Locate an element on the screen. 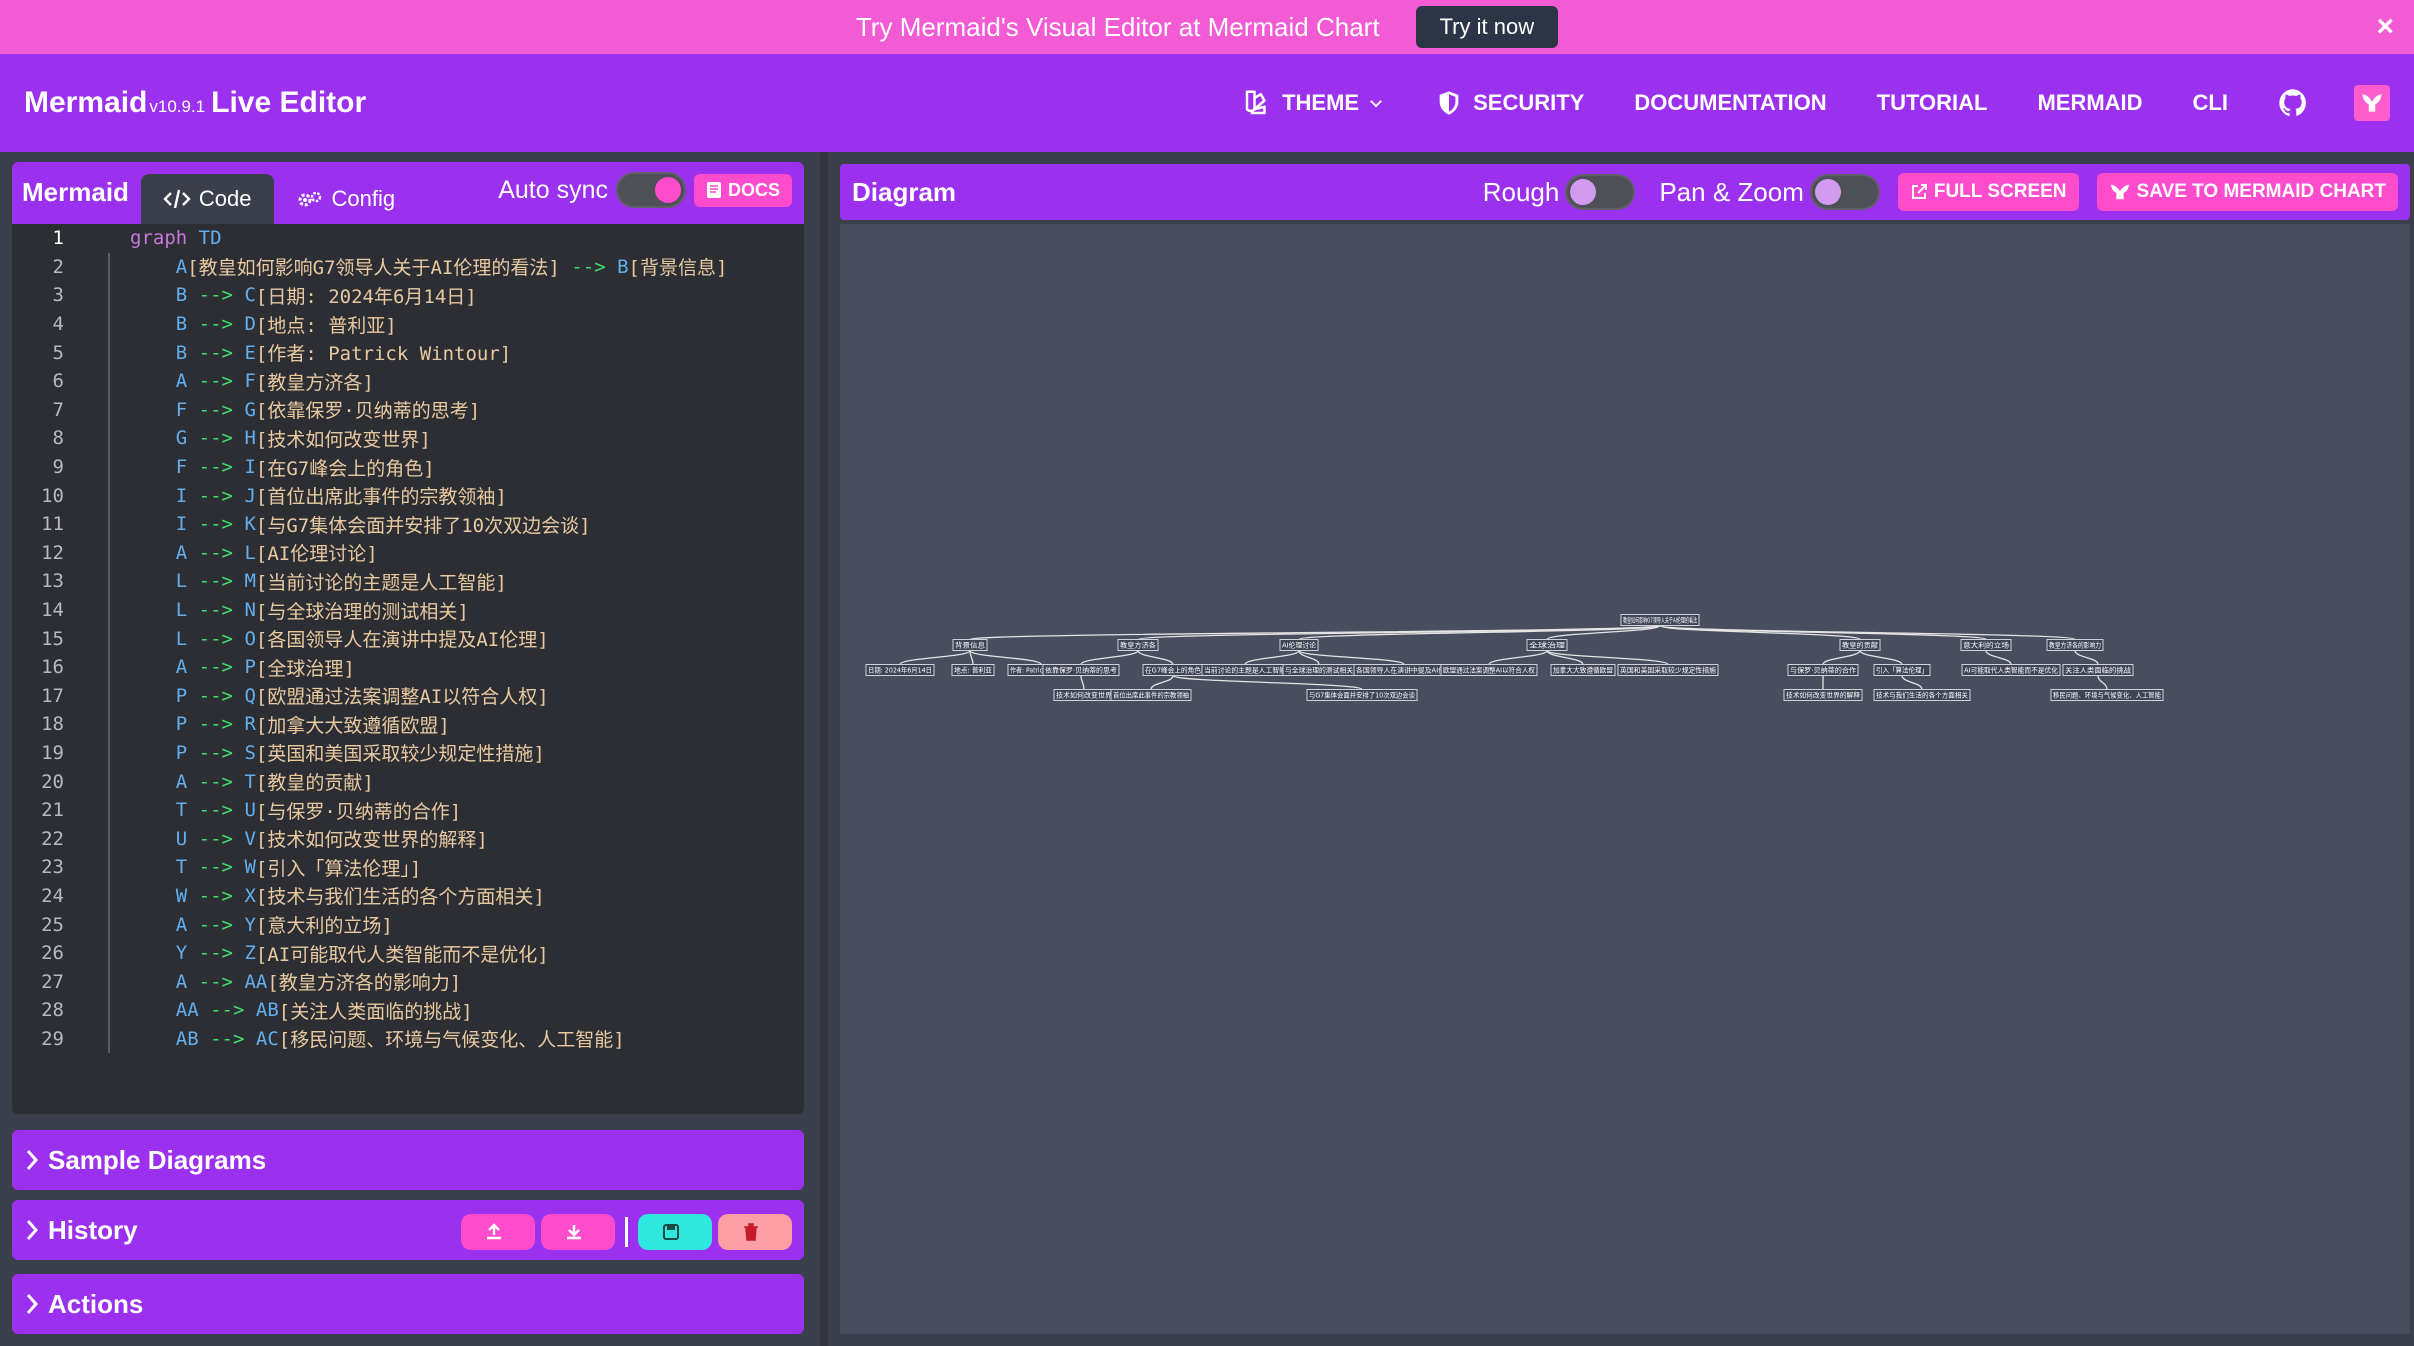 This screenshot has width=2414, height=1346. flow-node-k: 与G7集体会面并安排了10次双边会谈 is located at coordinates (1362, 695).